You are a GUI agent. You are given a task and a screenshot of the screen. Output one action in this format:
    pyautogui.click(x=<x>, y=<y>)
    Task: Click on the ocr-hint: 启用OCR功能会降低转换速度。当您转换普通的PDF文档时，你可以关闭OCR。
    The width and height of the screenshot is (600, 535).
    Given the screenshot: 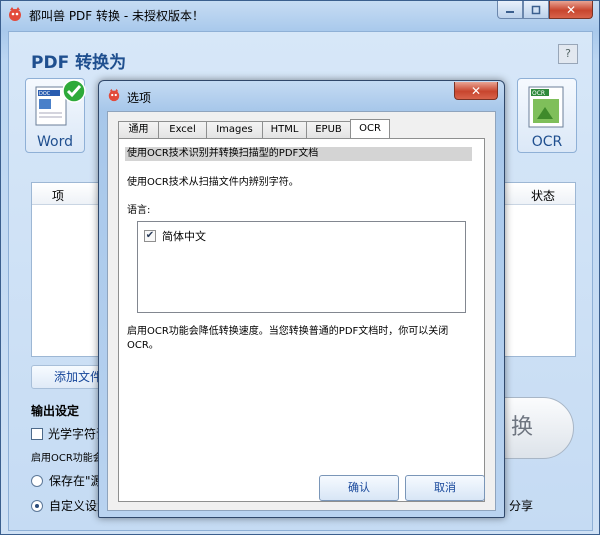 What is the action you would take?
    pyautogui.click(x=288, y=338)
    